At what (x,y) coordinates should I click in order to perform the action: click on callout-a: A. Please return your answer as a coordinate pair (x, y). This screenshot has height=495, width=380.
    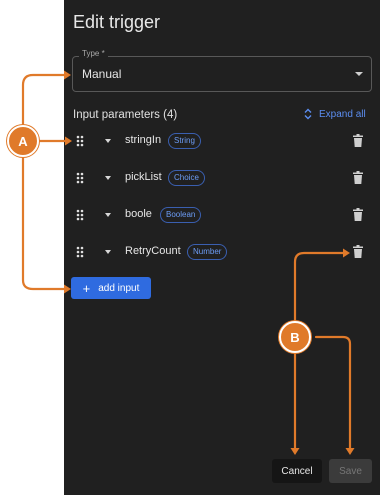
    Looking at the image, I should click on (23, 141).